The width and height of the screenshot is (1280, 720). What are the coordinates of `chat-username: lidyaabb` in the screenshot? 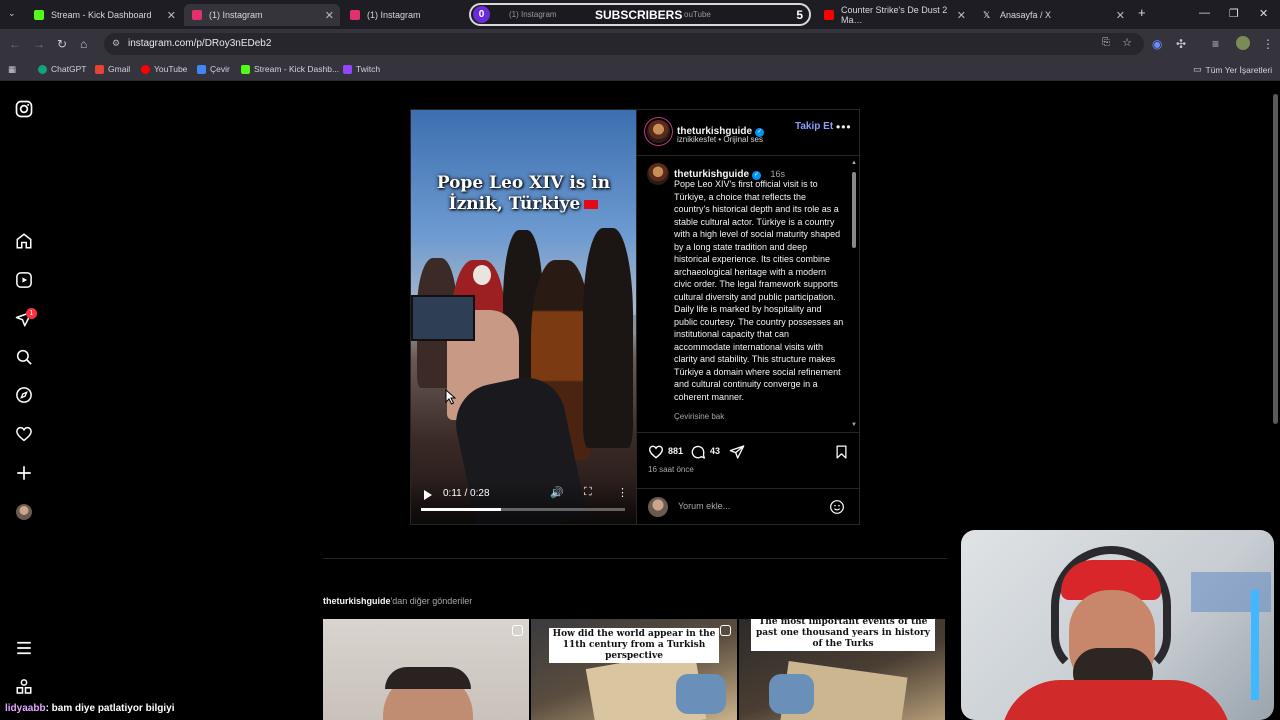 It's located at (25, 708).